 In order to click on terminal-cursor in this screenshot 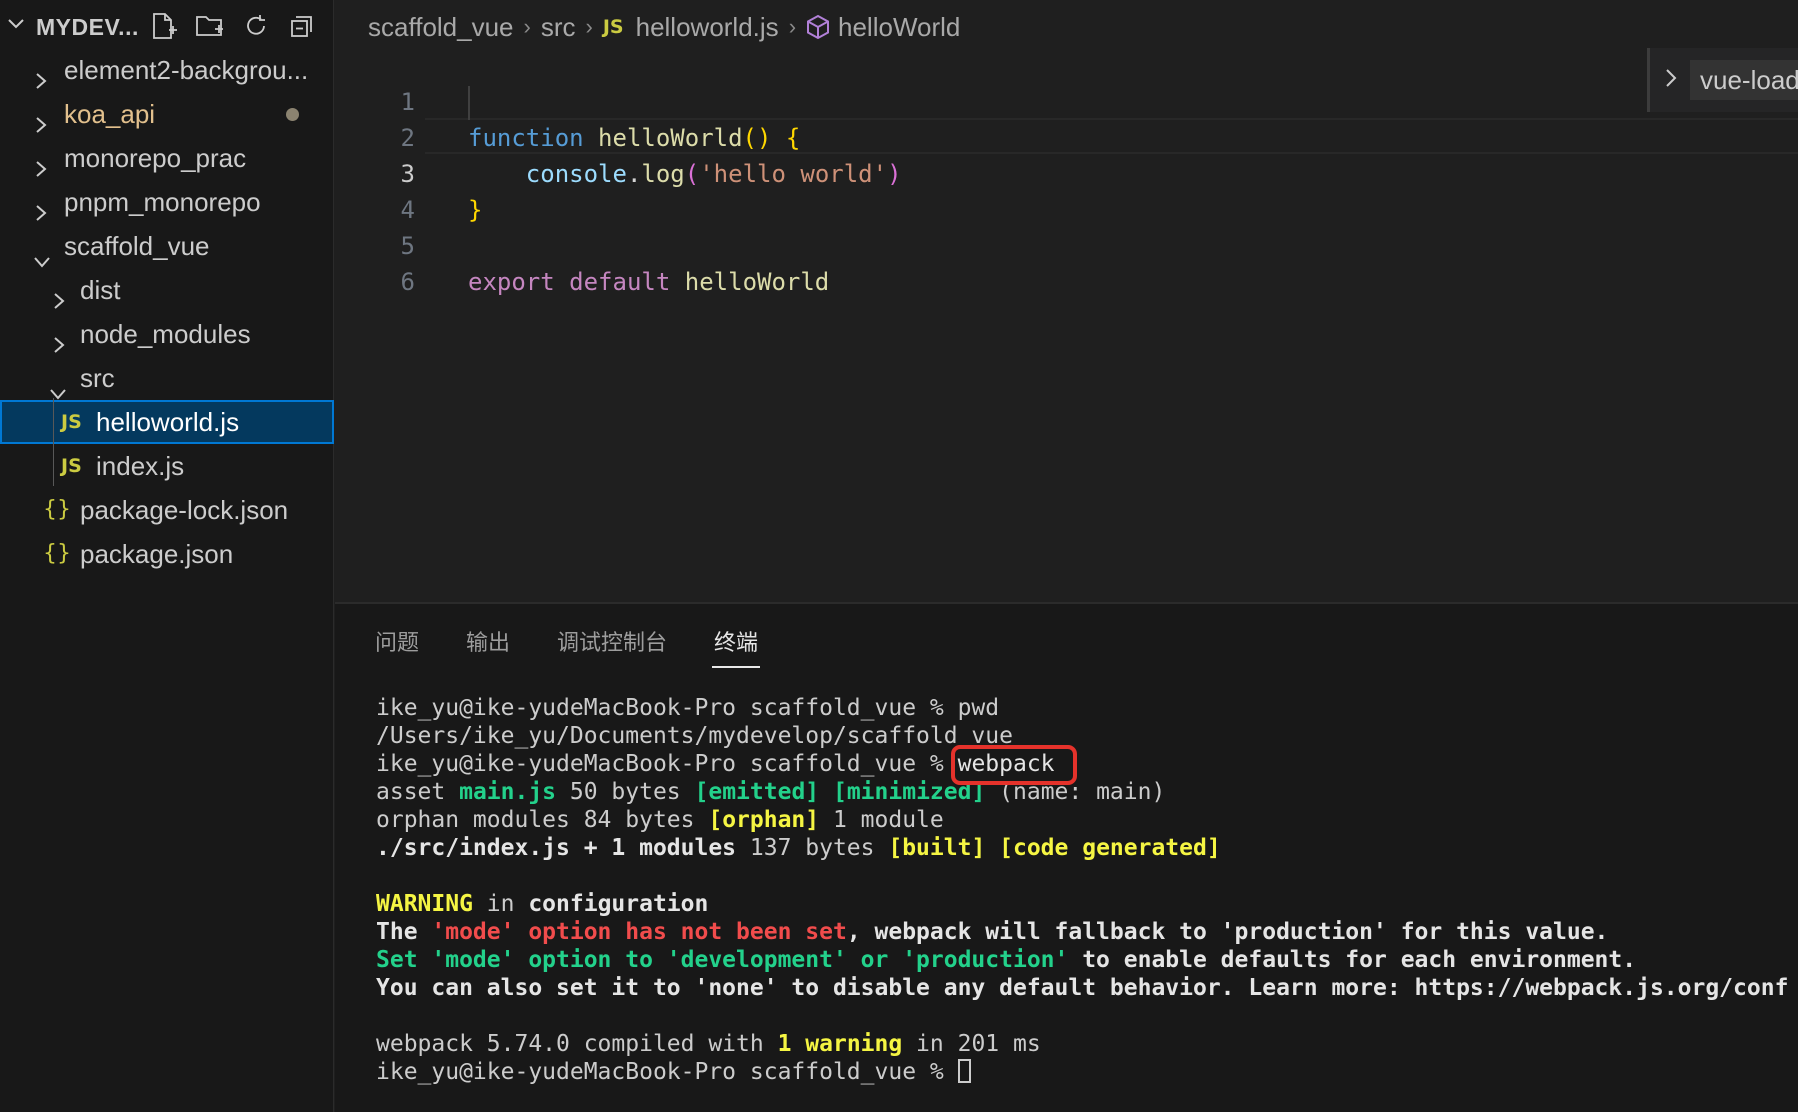, I will do `click(964, 1071)`.